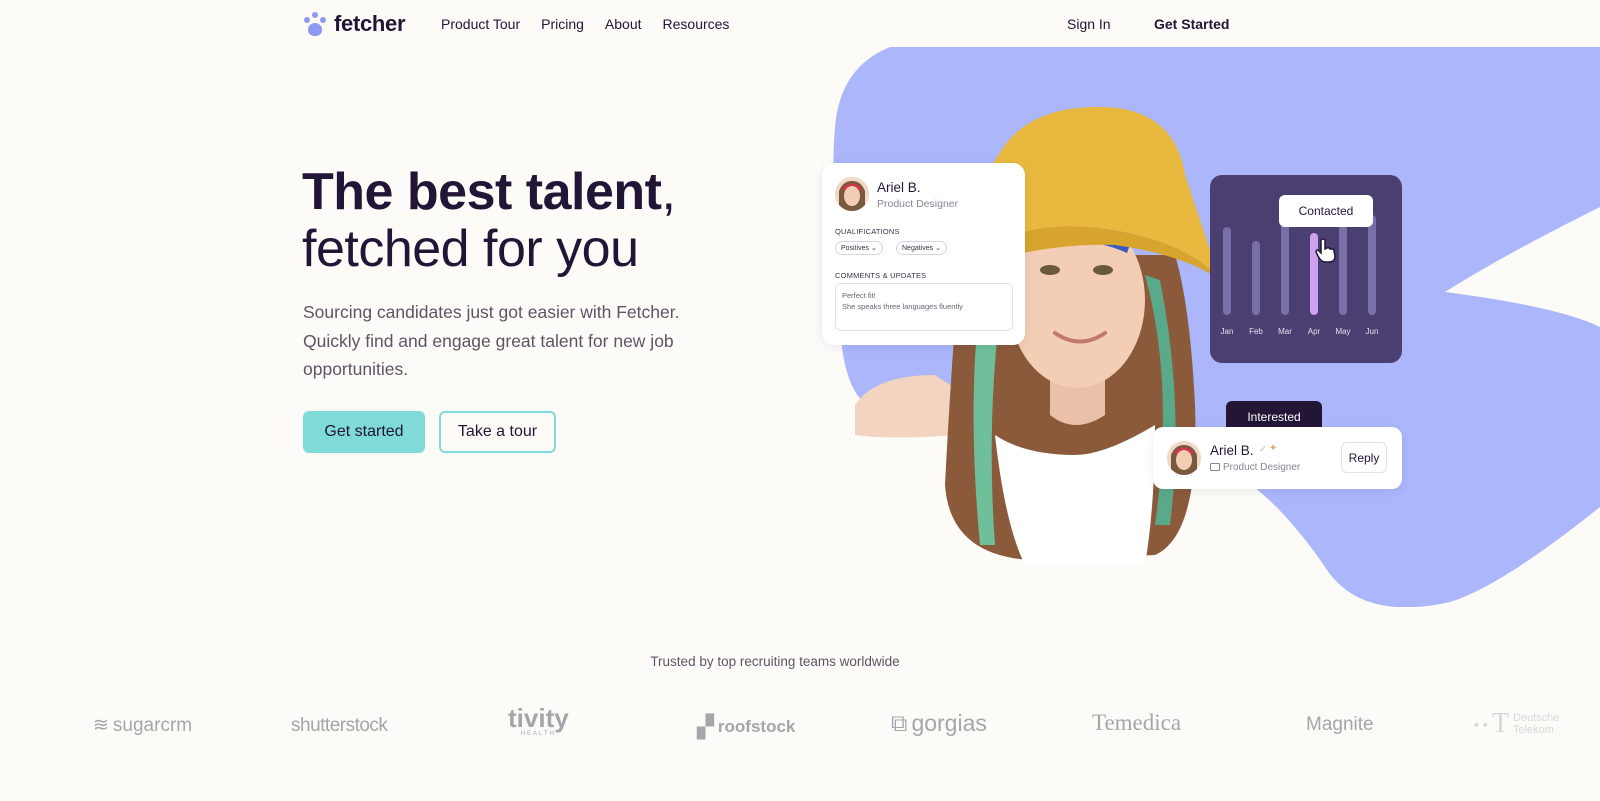 This screenshot has height=801, width=1600. Describe the element at coordinates (696, 24) in the screenshot. I see `nav-resources: Resources` at that location.